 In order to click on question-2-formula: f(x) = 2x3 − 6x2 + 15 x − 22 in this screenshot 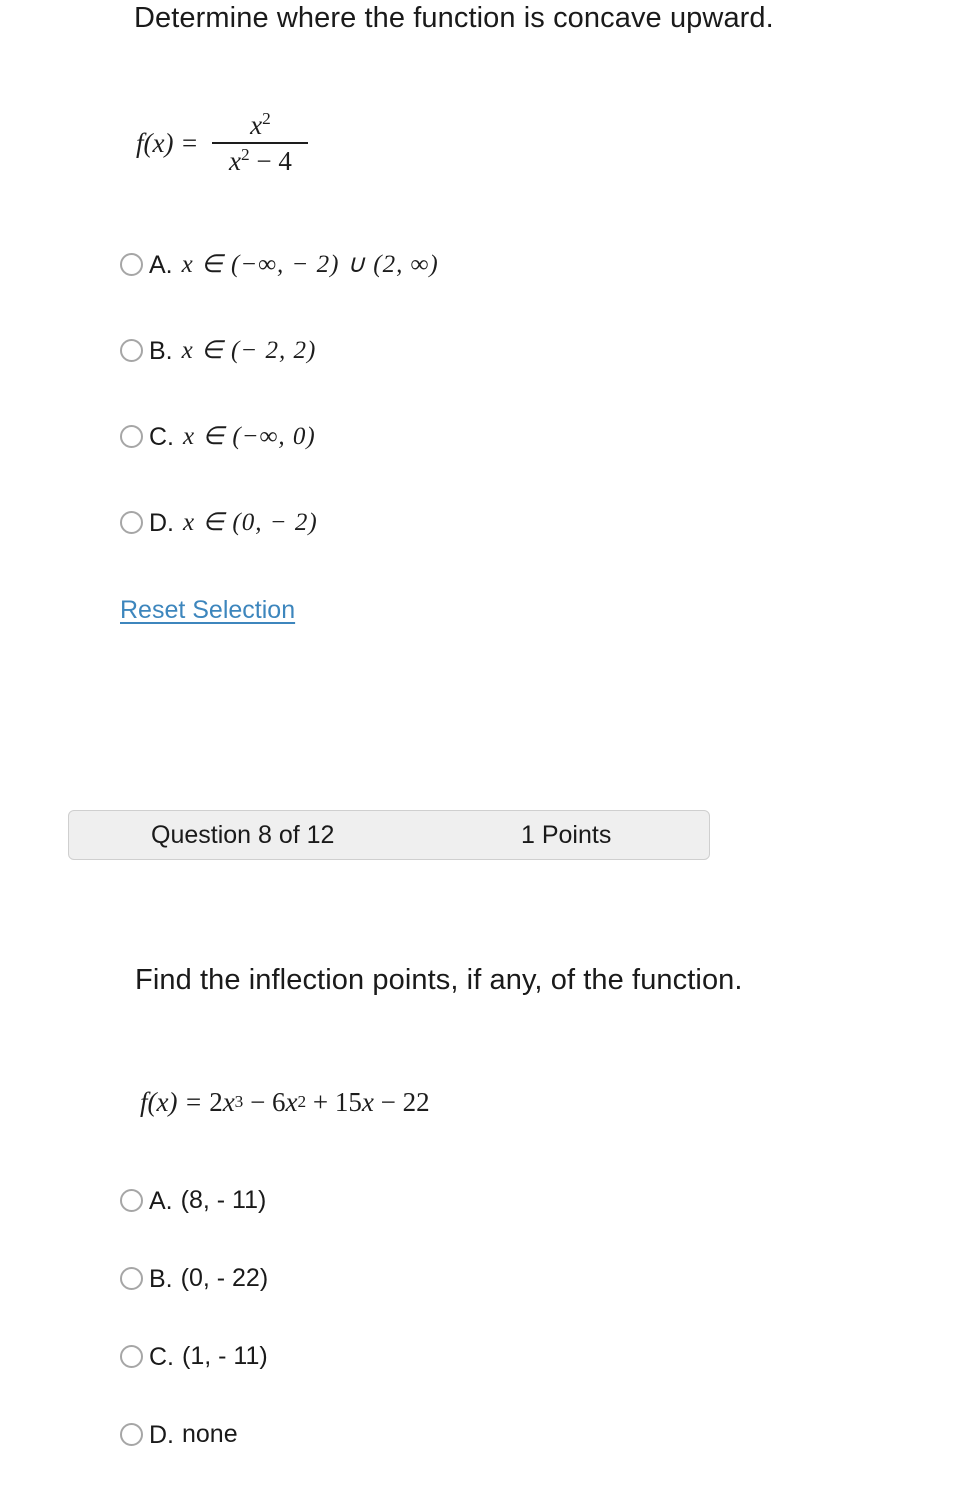, I will do `click(285, 1101)`.